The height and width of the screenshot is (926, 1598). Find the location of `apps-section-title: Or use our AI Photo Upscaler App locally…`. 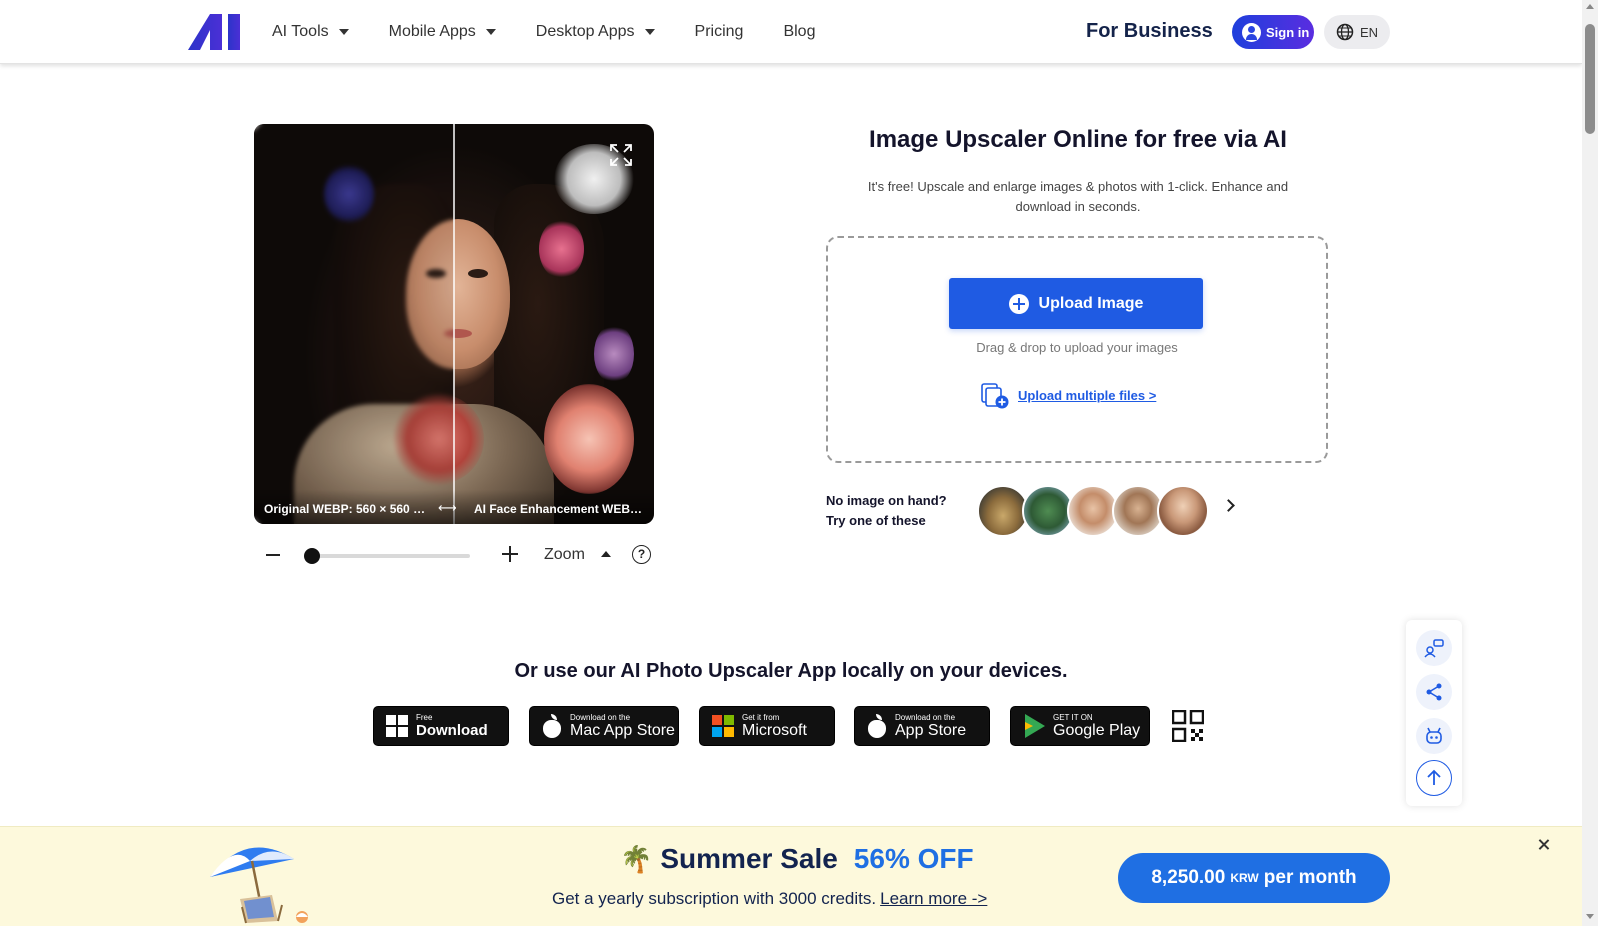

apps-section-title: Or use our AI Photo Upscaler App locally… is located at coordinates (791, 671).